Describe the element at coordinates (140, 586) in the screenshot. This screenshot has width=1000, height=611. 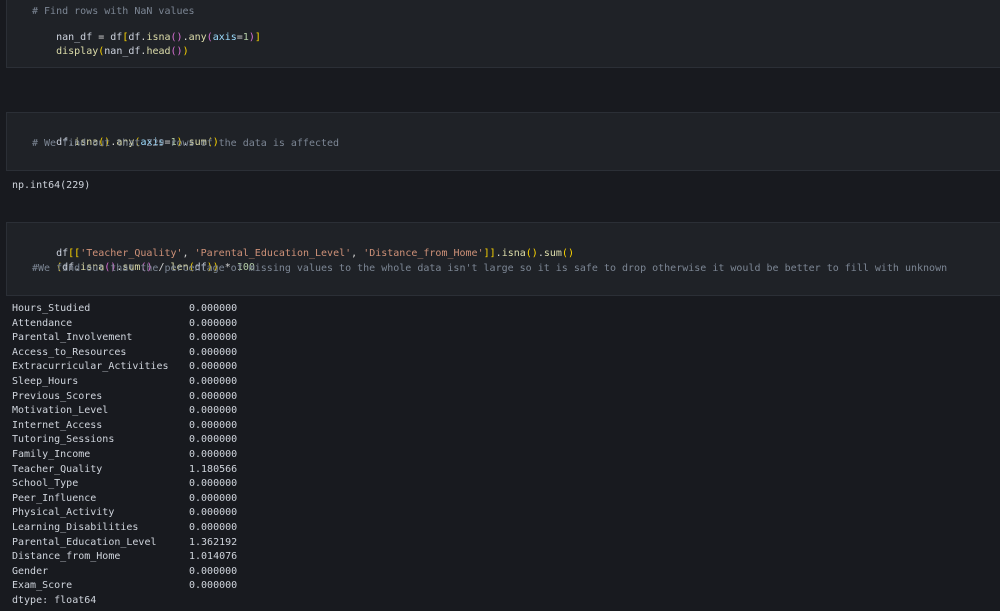
I see `series-row: Exam_Score 0.000000` at that location.